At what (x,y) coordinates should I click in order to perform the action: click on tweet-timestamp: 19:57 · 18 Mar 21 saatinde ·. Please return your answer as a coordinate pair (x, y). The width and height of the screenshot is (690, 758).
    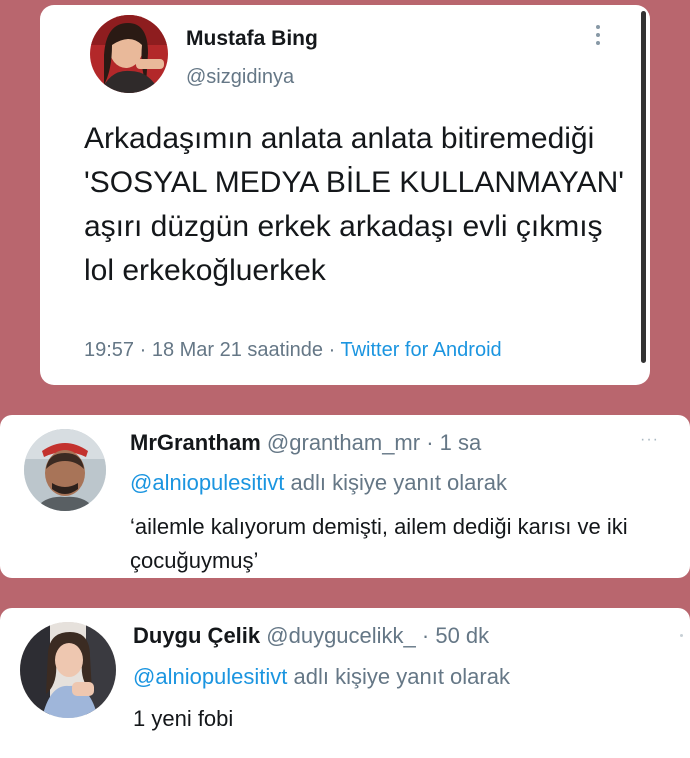
    Looking at the image, I should click on (212, 350).